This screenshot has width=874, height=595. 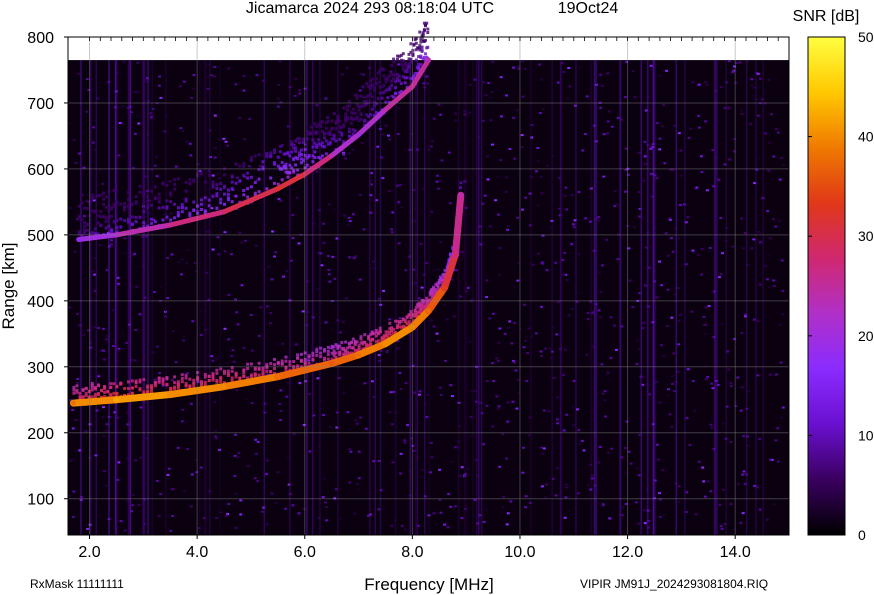 I want to click on x-tick-label: 2.0, so click(x=89, y=552).